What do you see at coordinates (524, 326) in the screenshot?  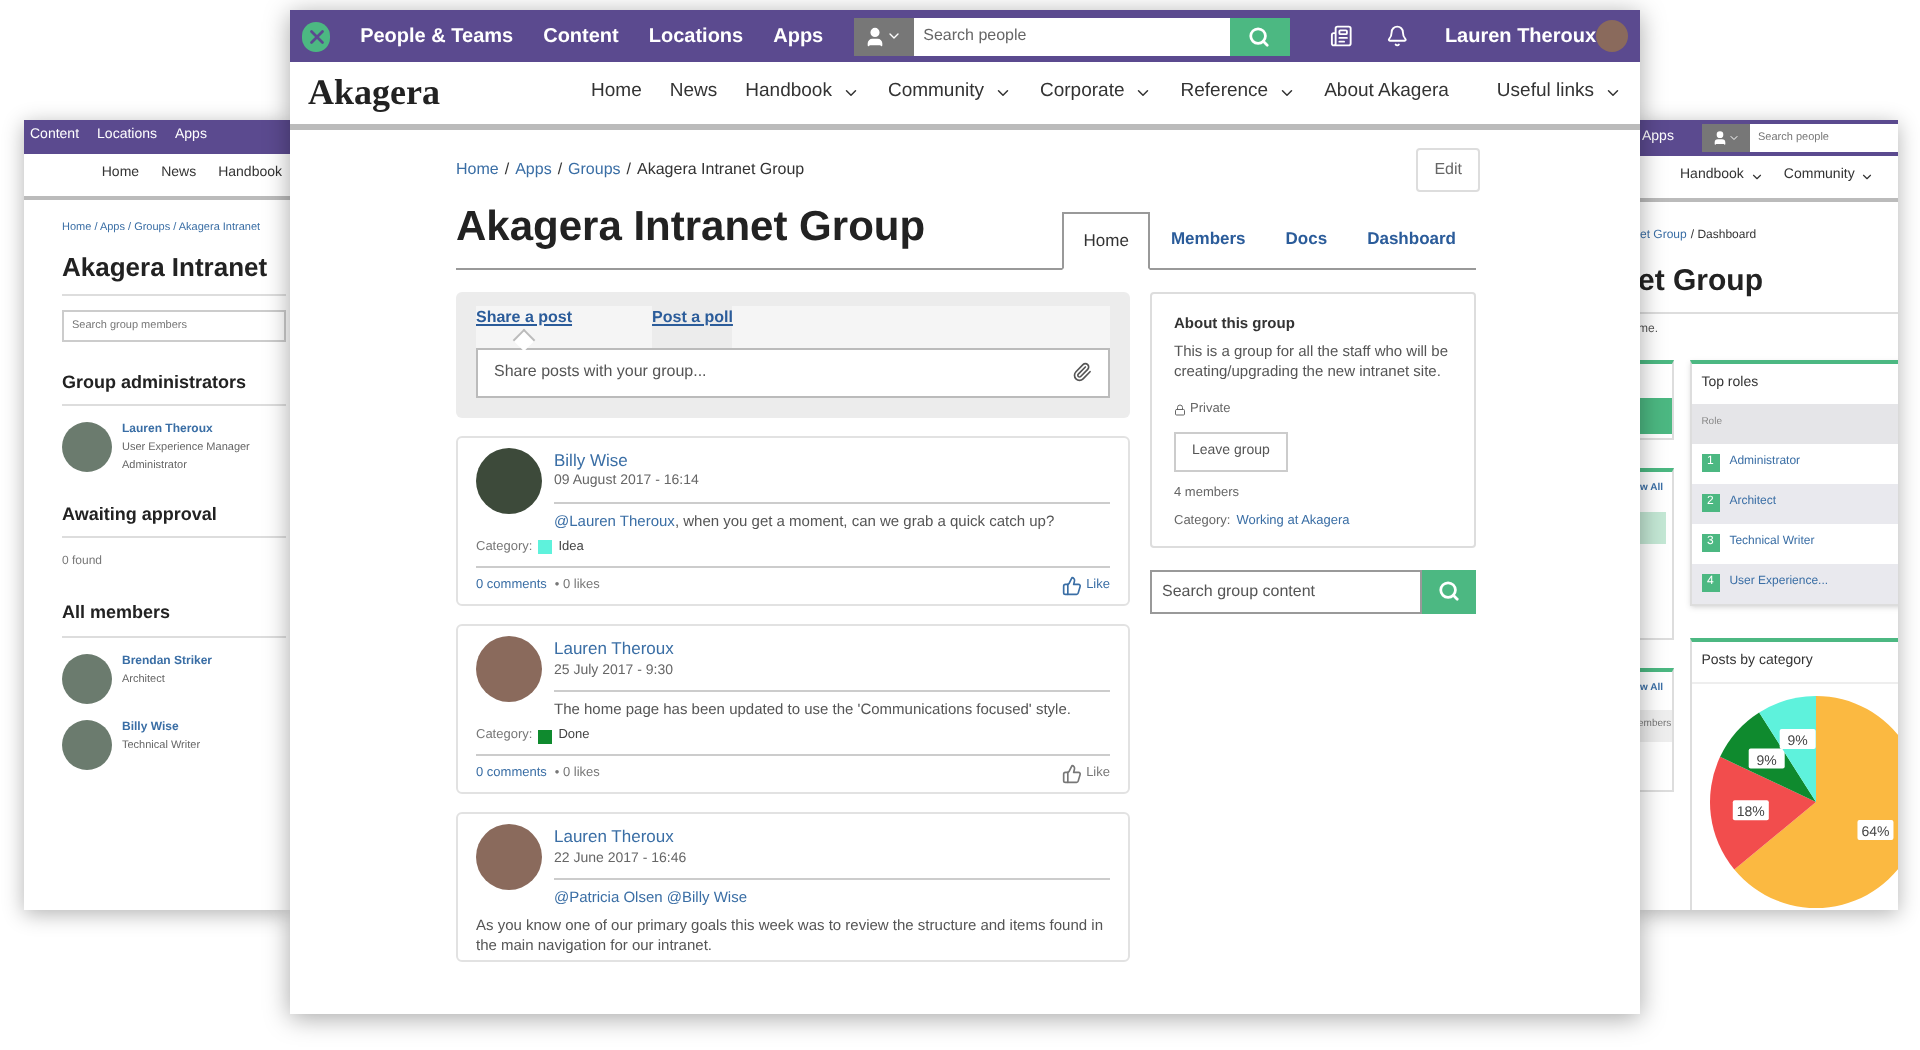 I see `composer-tab: Share a post` at bounding box center [524, 326].